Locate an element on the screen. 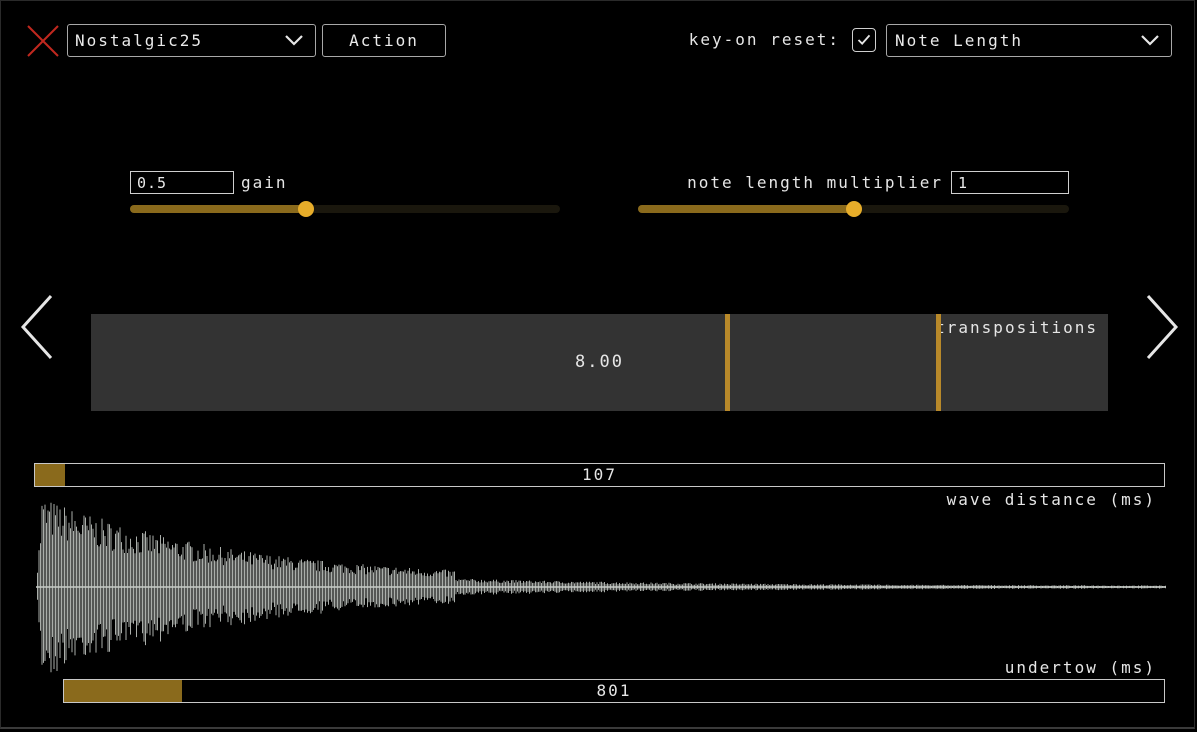 The height and width of the screenshot is (732, 1197). note-length-multiplier-input-value: 1 is located at coordinates (963, 182).